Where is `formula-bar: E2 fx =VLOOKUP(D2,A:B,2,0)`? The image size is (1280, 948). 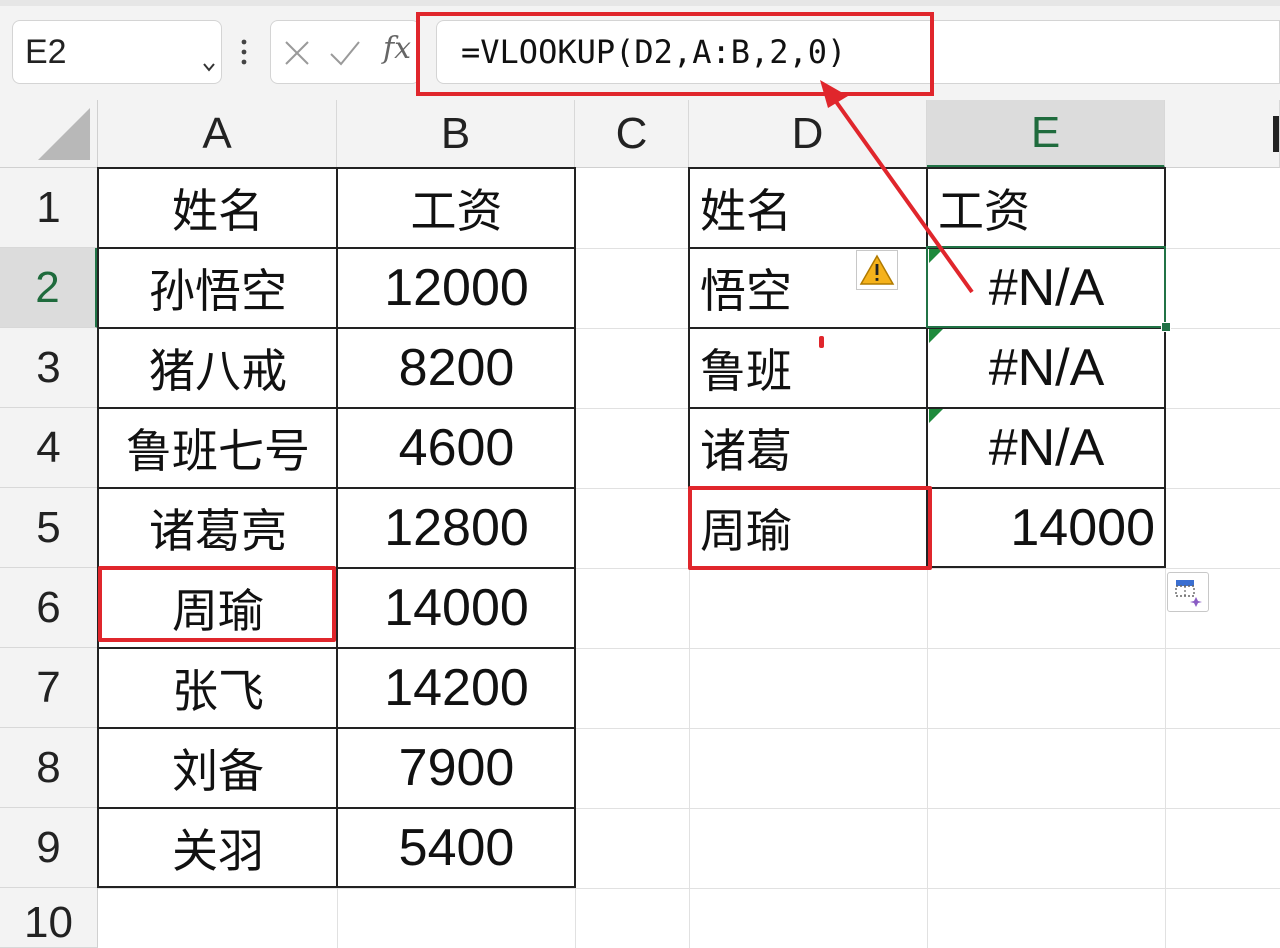
formula-bar: E2 fx =VLOOKUP(D2,A:B,2,0) is located at coordinates (640, 50).